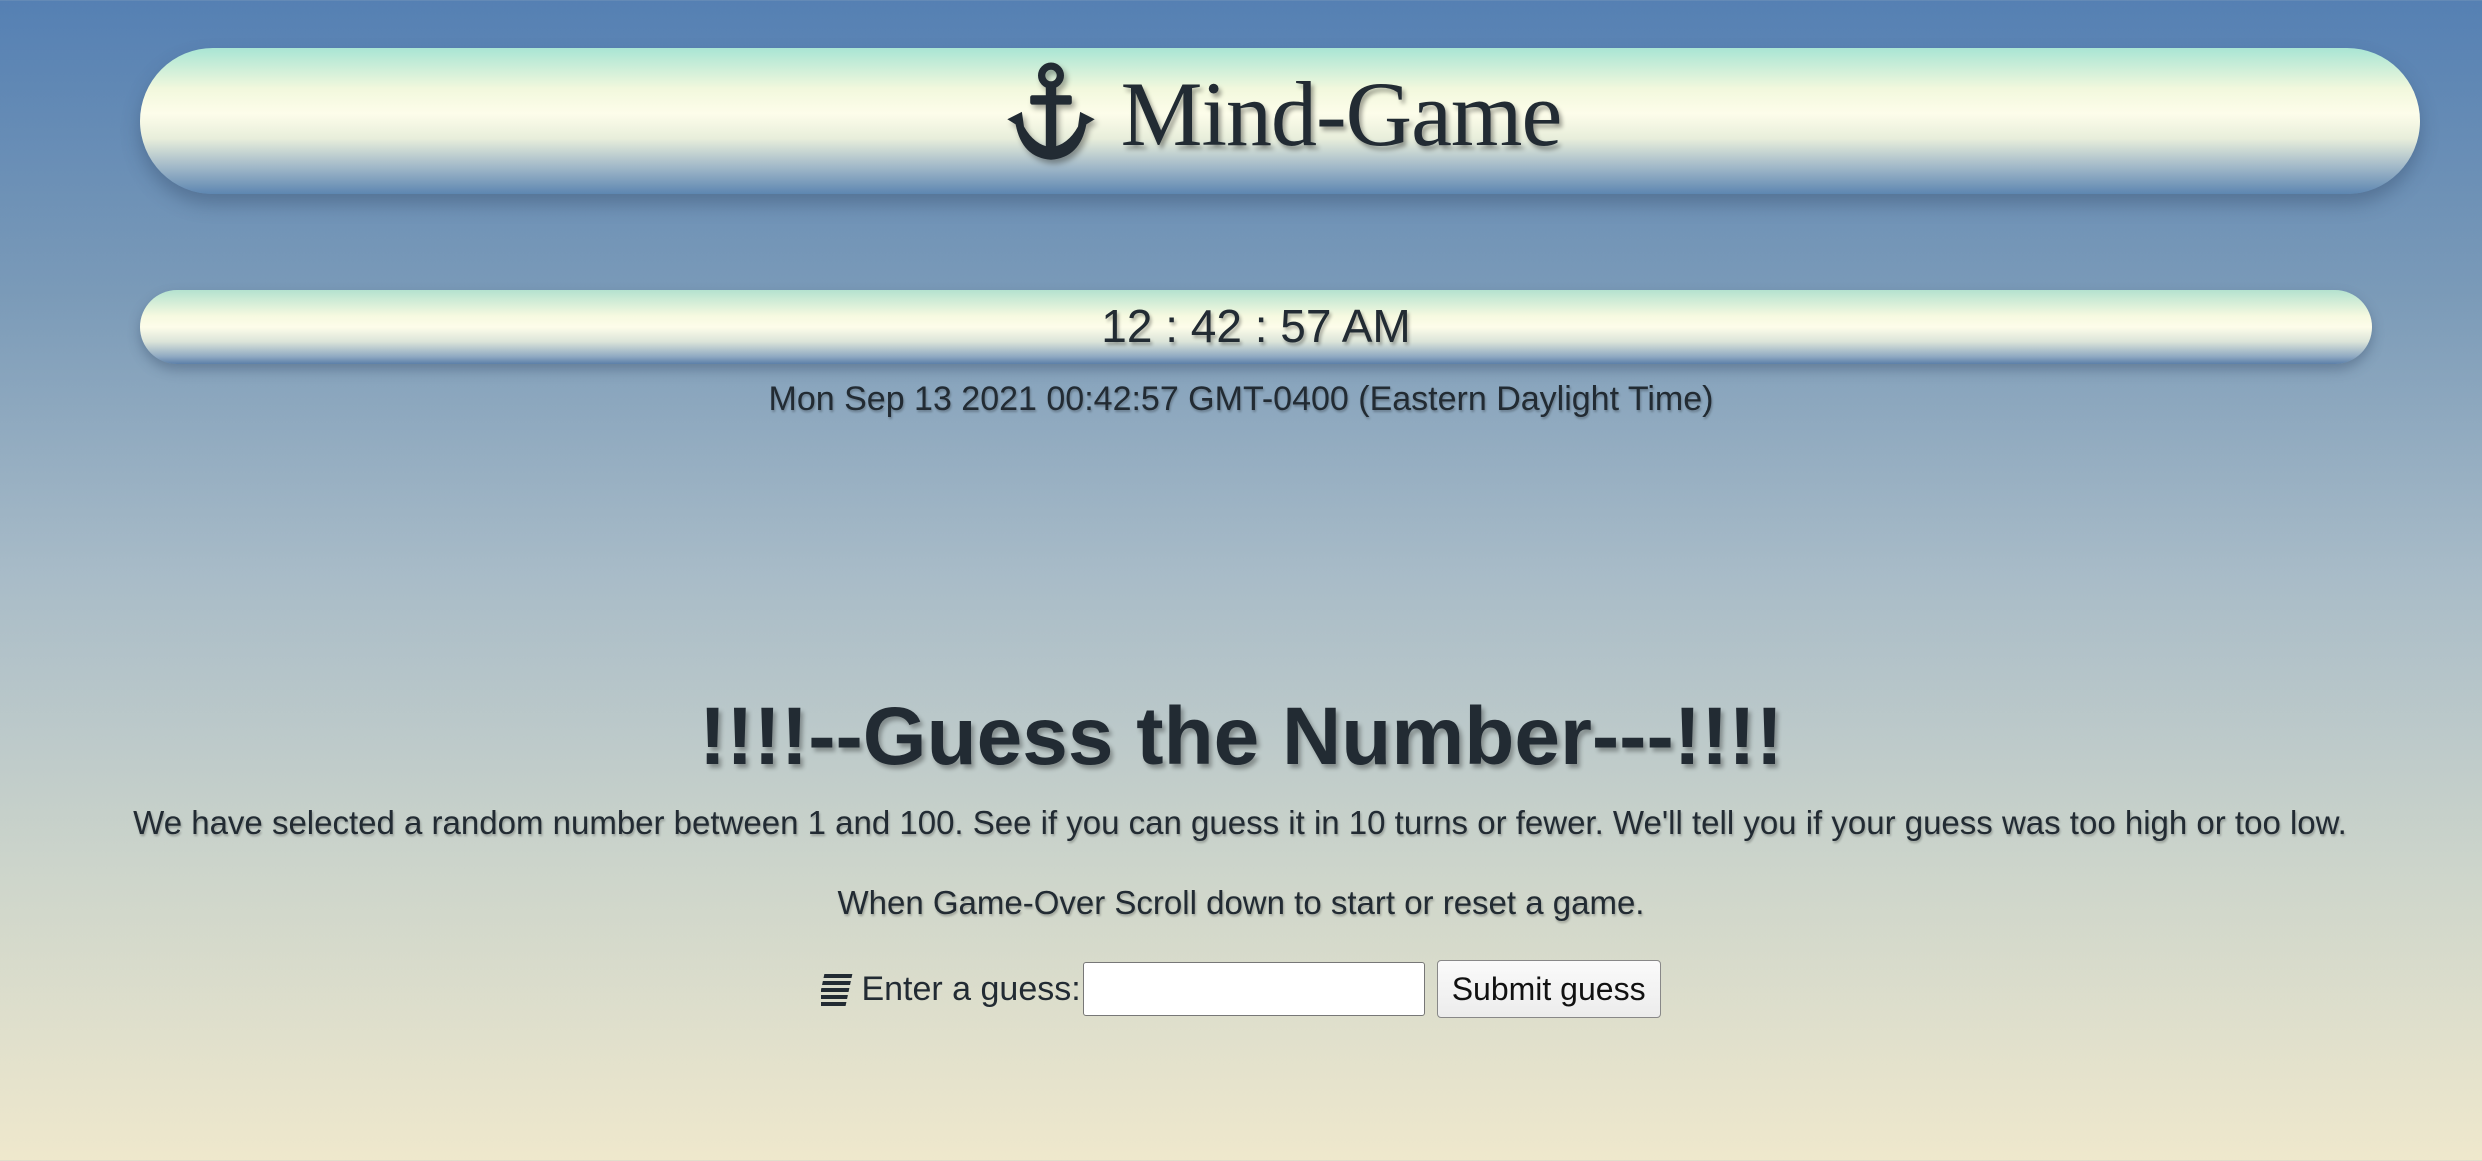 Image resolution: width=2482 pixels, height=1161 pixels. What do you see at coordinates (971, 988) in the screenshot?
I see `guess-label: Enter a guess:` at bounding box center [971, 988].